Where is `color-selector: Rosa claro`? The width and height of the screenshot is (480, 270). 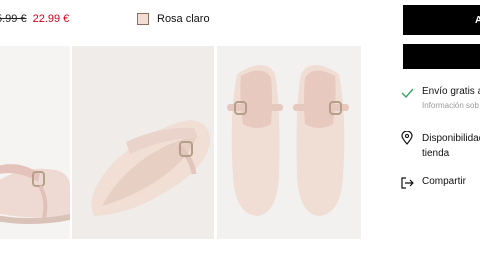 color-selector: Rosa claro is located at coordinates (173, 19).